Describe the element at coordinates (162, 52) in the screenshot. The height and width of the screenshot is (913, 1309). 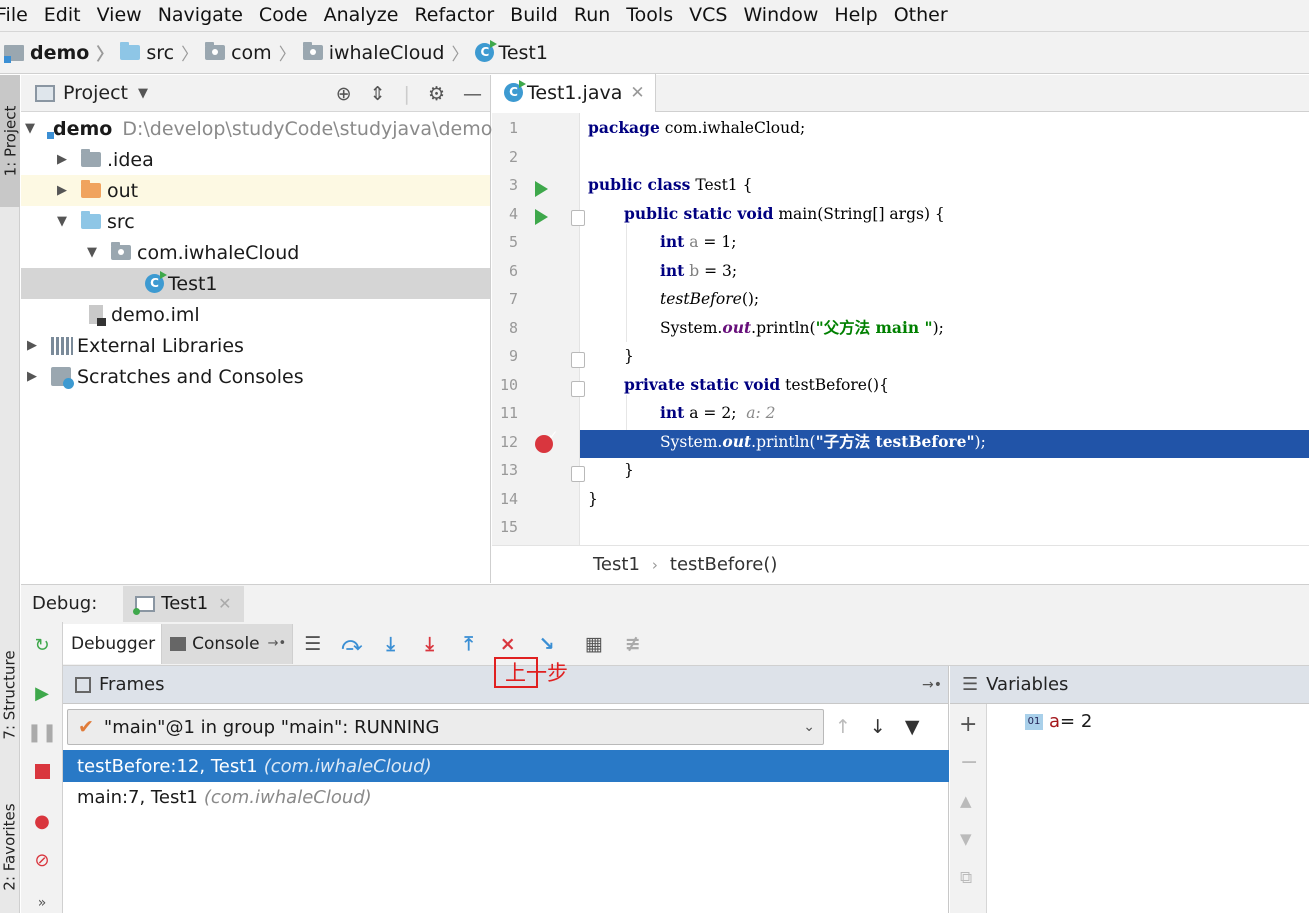
I see `crumb-src: src 〉` at that location.